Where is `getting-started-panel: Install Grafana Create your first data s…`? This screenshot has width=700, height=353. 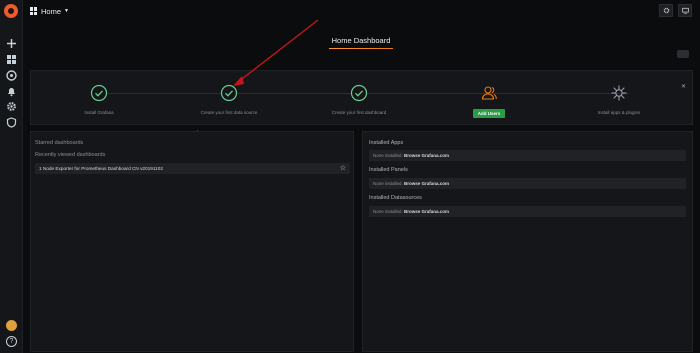
getting-started-panel: Install Grafana Create your first data s… is located at coordinates (361, 97).